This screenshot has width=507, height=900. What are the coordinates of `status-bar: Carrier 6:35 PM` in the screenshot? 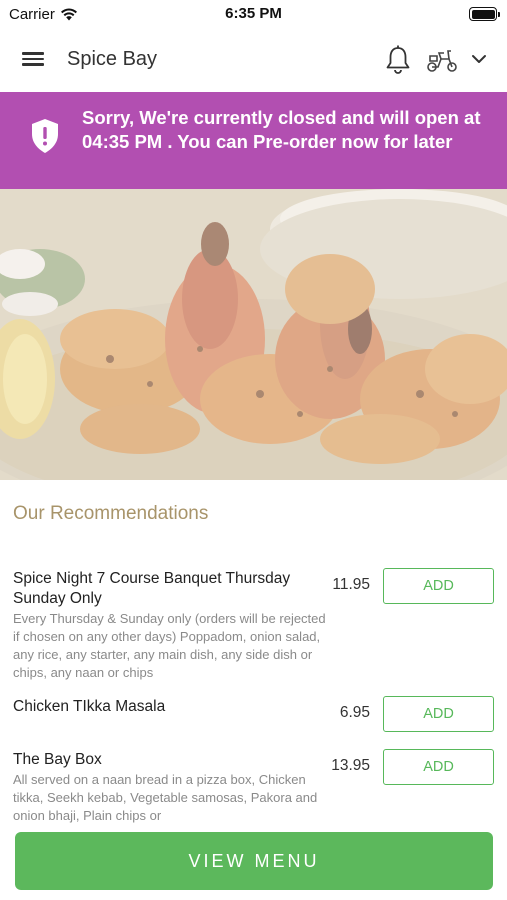 It's located at (253, 15).